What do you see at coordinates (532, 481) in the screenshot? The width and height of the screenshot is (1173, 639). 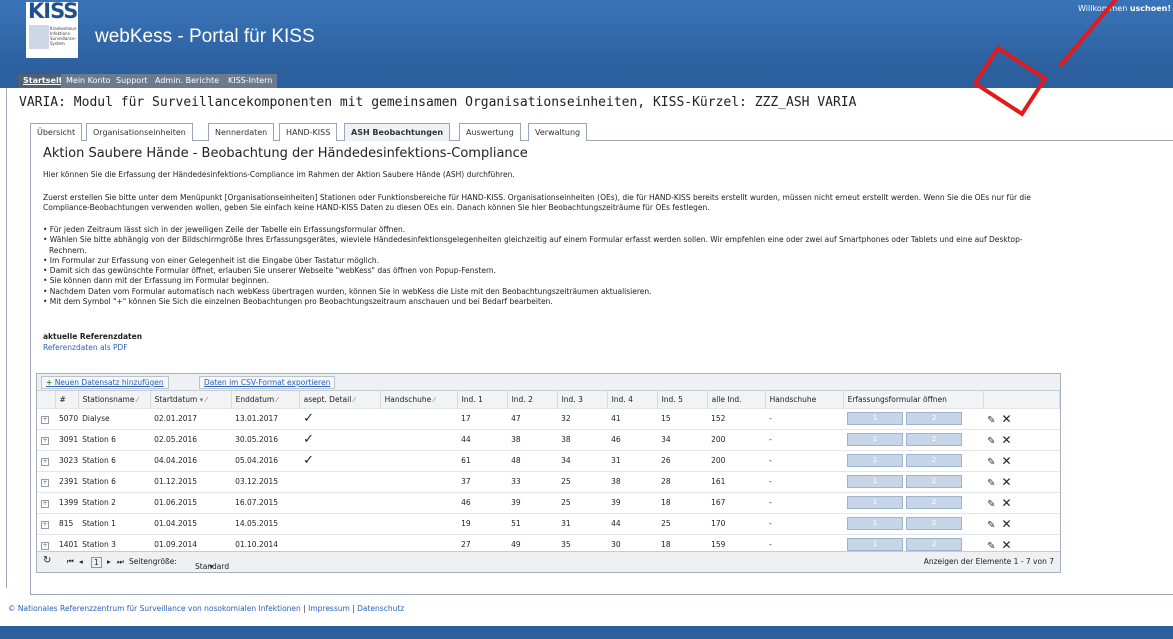 I see `cell-ind2: 33` at bounding box center [532, 481].